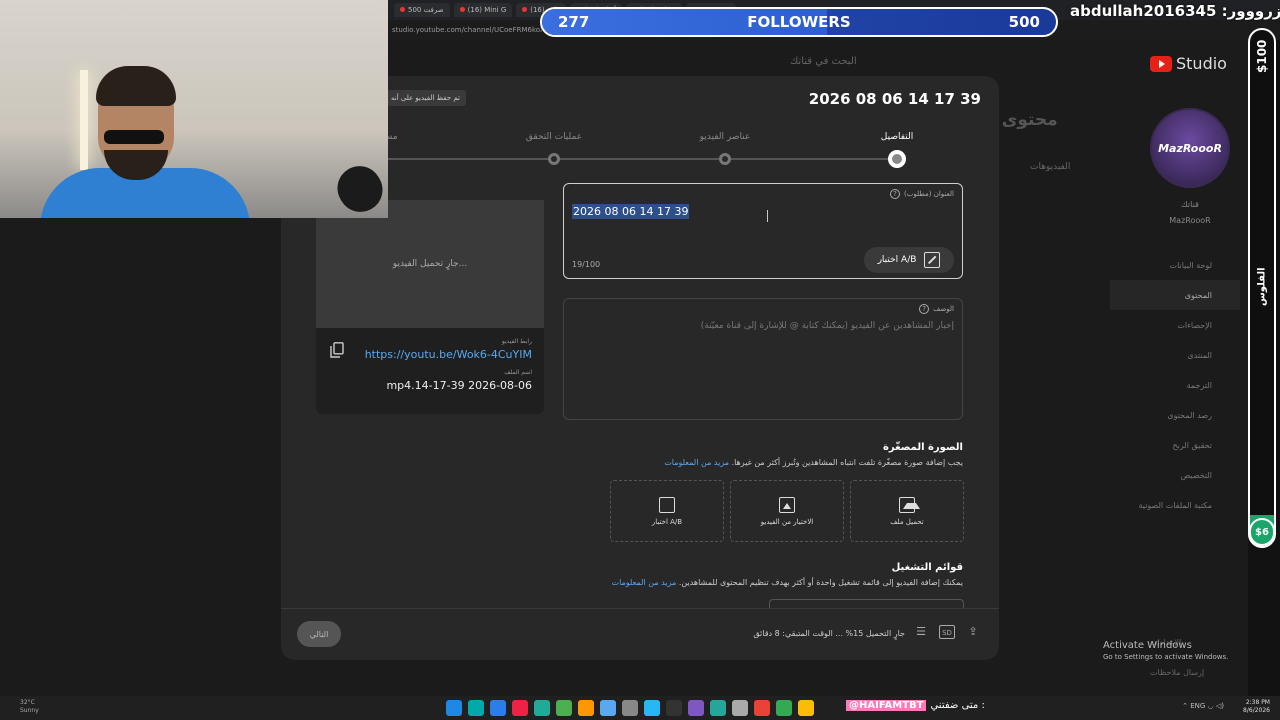 This screenshot has width=1280, height=720. Describe the element at coordinates (1257, 702) in the screenshot. I see `clock-time: 2:38 PM` at that location.